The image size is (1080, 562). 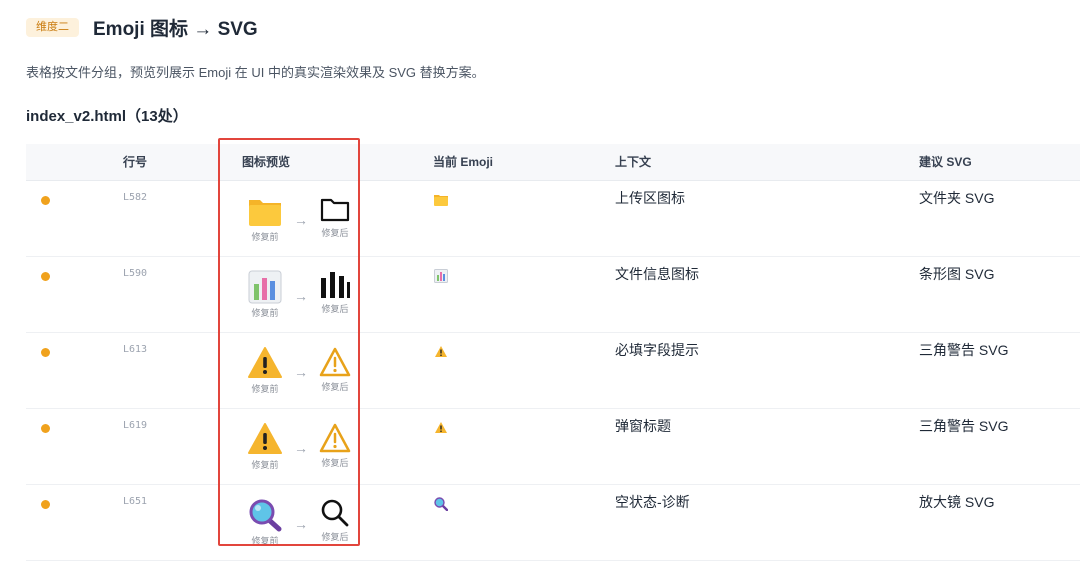 I want to click on context-text: 弹窗标题, so click(x=643, y=426).